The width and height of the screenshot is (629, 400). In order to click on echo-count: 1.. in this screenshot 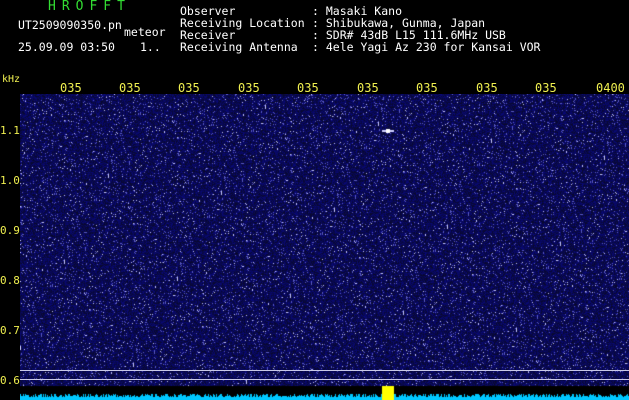, I will do `click(150, 47)`.